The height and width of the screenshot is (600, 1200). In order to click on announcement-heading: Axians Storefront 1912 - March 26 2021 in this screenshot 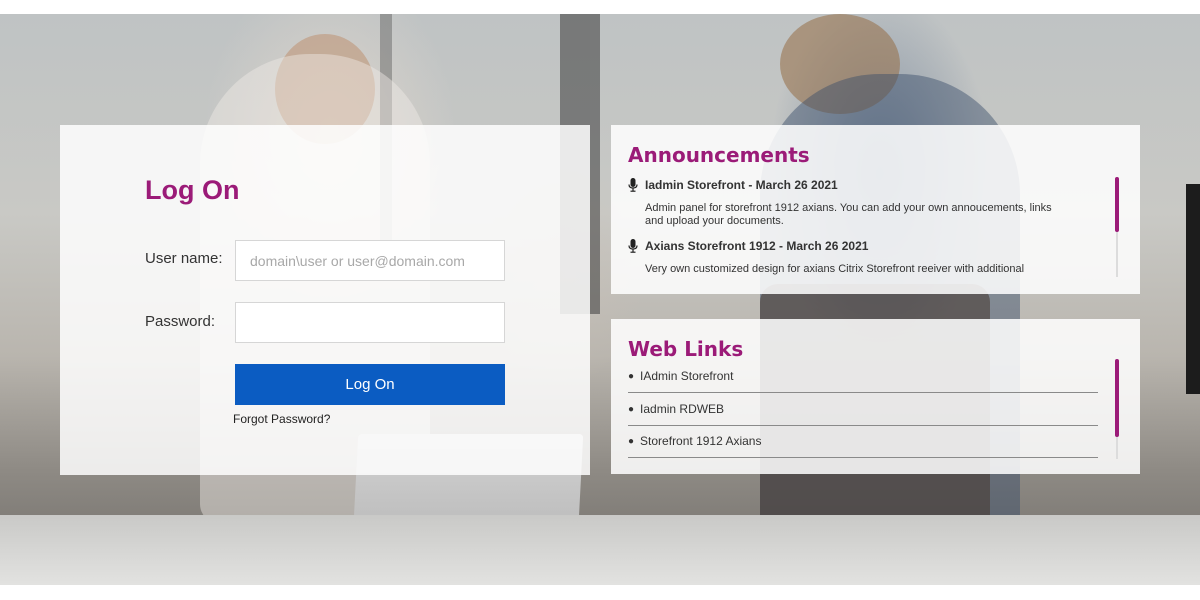, I will do `click(757, 246)`.